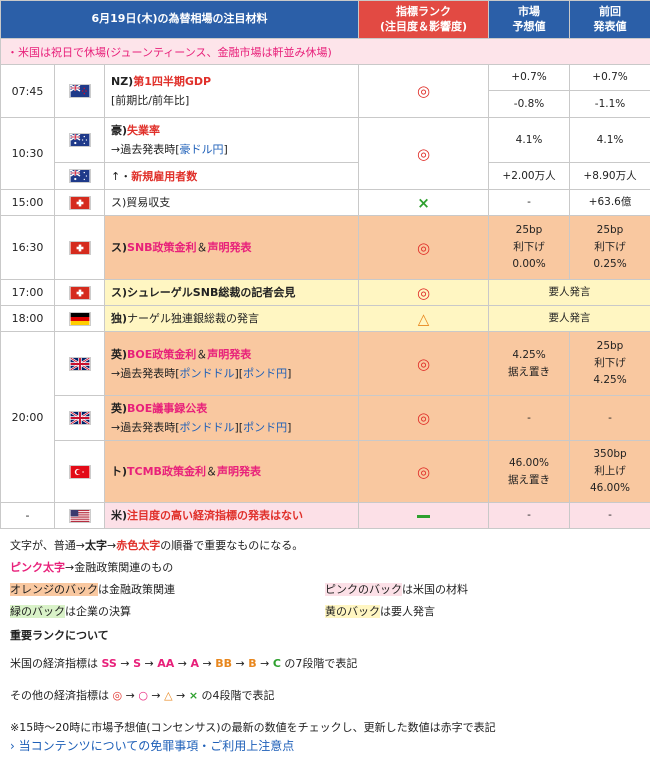 The height and width of the screenshot is (784, 650). What do you see at coordinates (529, 247) in the screenshot?
I see `forecast-value: 25bp 利下げ 0.00%` at bounding box center [529, 247].